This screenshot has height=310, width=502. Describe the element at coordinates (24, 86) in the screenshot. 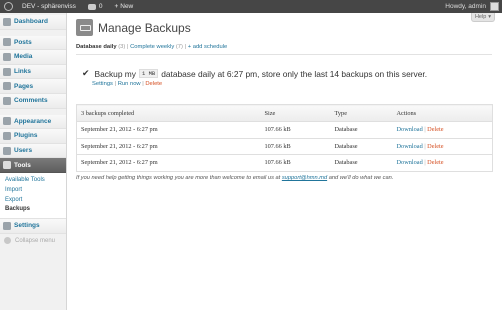

I see `sidebar-item-label: Pages` at that location.